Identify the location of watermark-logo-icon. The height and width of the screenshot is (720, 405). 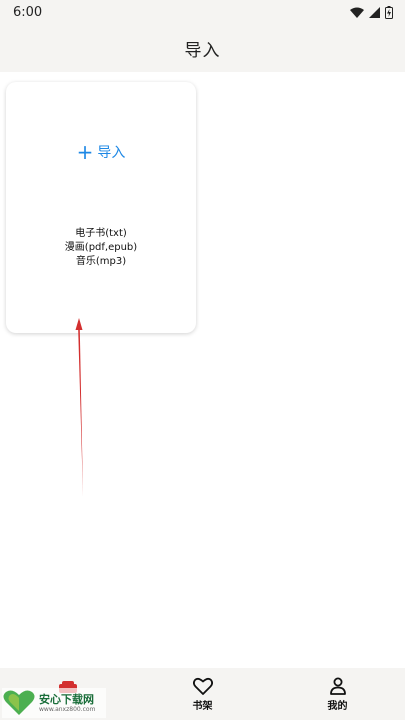
(19, 702).